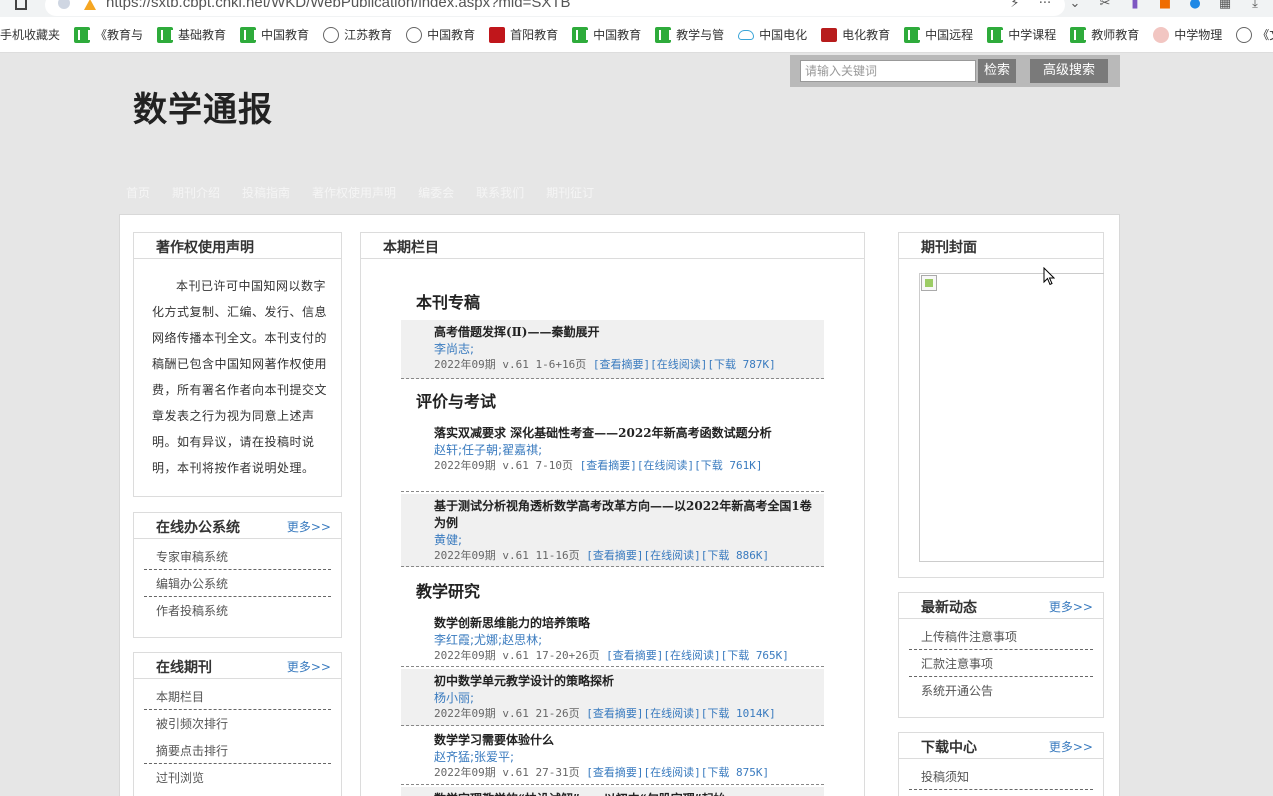 The image size is (1273, 796). What do you see at coordinates (677, 772) in the screenshot?
I see `article-links: [查看摘要][在线阅读][下载 875K]` at bounding box center [677, 772].